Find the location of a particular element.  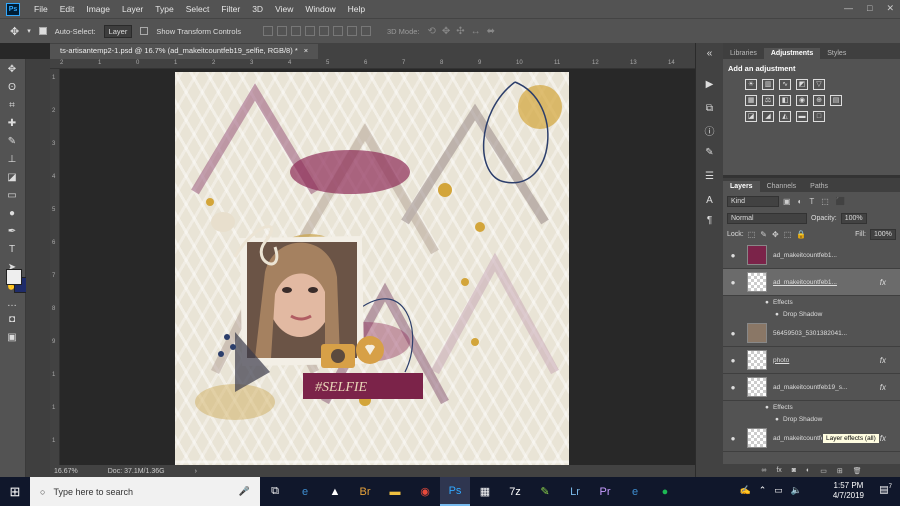

minimize-icon: — is located at coordinates (848, 8).